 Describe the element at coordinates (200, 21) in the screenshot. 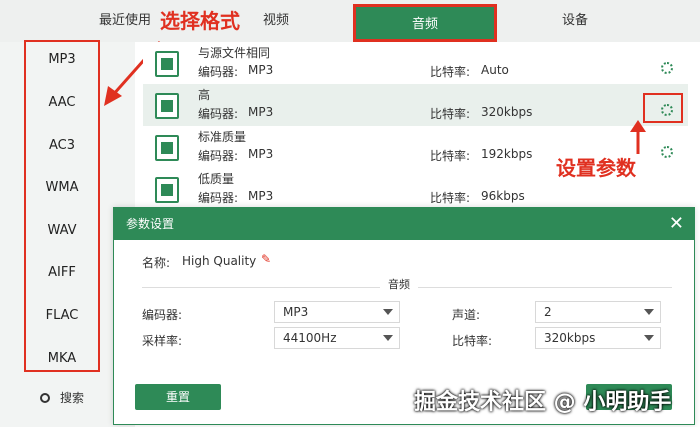

I see `annotation-select-format: 选择格式` at that location.